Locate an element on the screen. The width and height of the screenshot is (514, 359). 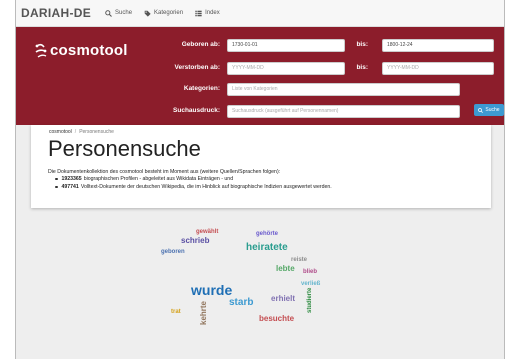
list-icon is located at coordinates (198, 13).